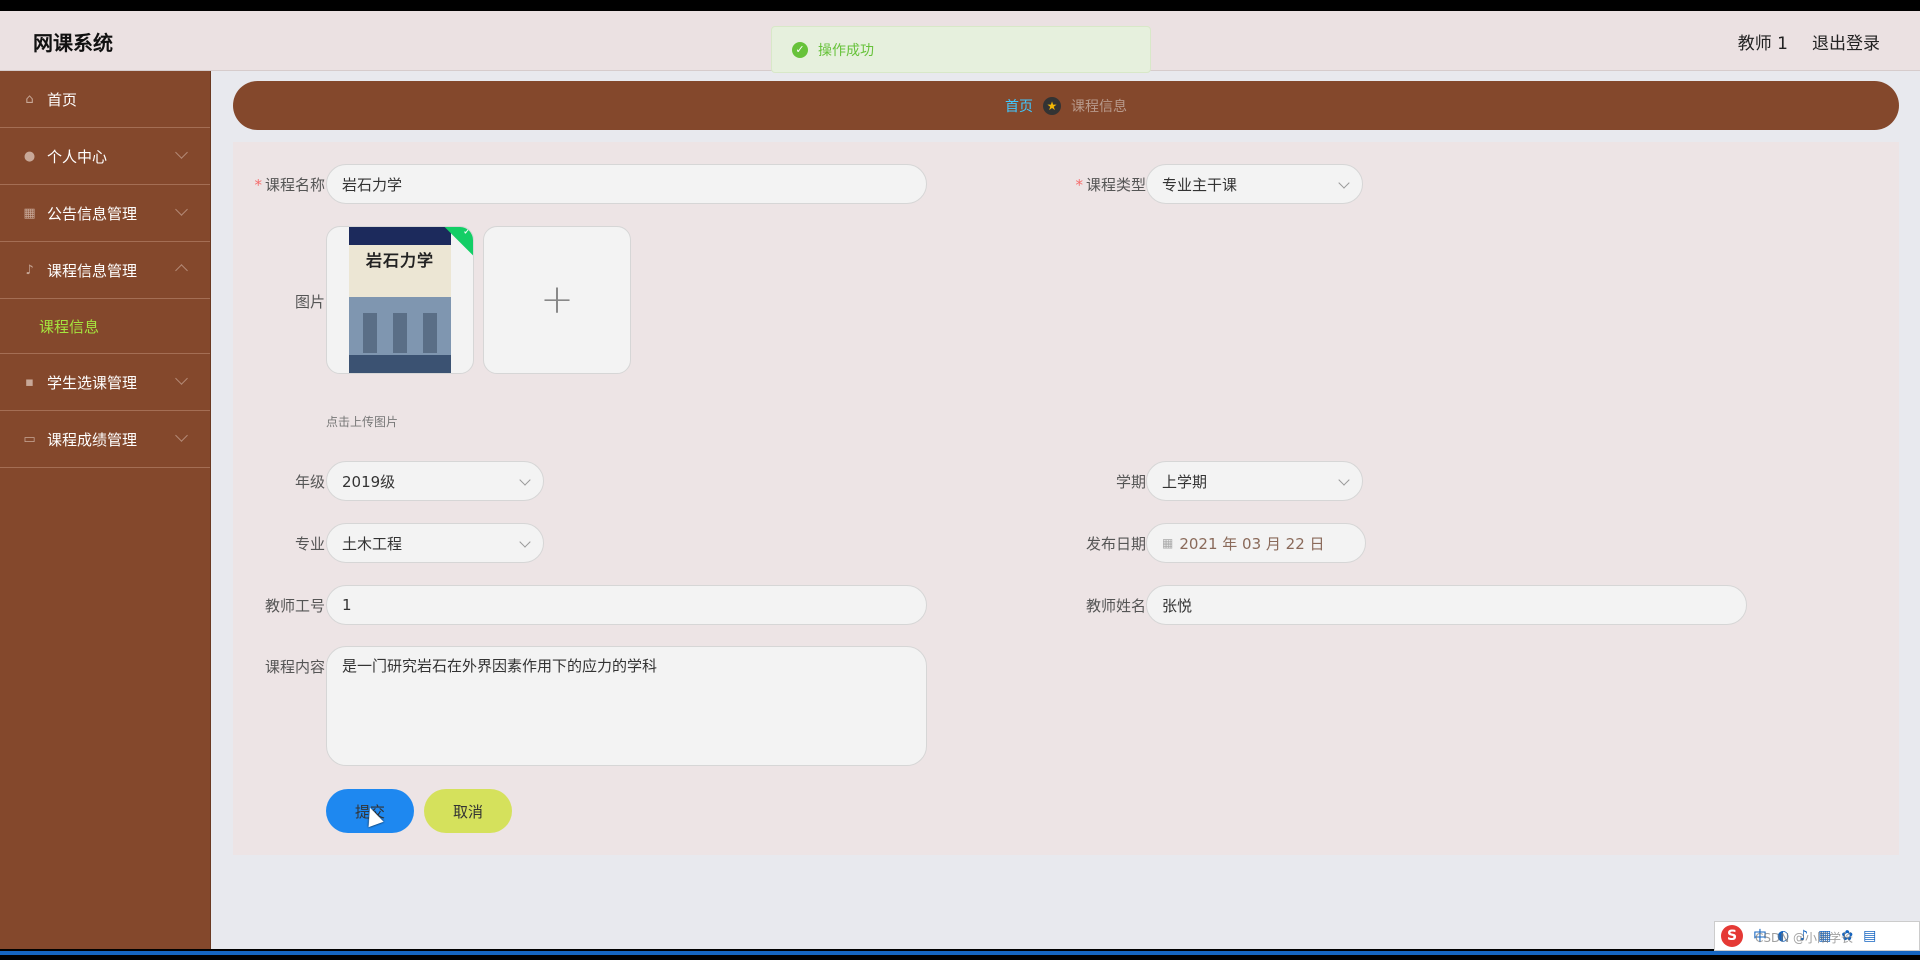 Image resolution: width=1920 pixels, height=960 pixels. What do you see at coordinates (92, 382) in the screenshot?
I see `sidebar-item-label: 学生选课管理` at bounding box center [92, 382].